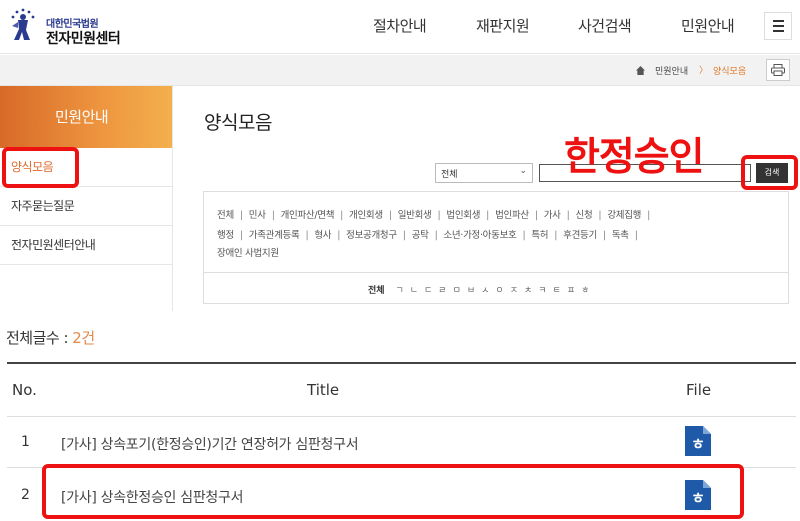  Describe the element at coordinates (584, 215) in the screenshot. I see `category-link: 신청` at that location.